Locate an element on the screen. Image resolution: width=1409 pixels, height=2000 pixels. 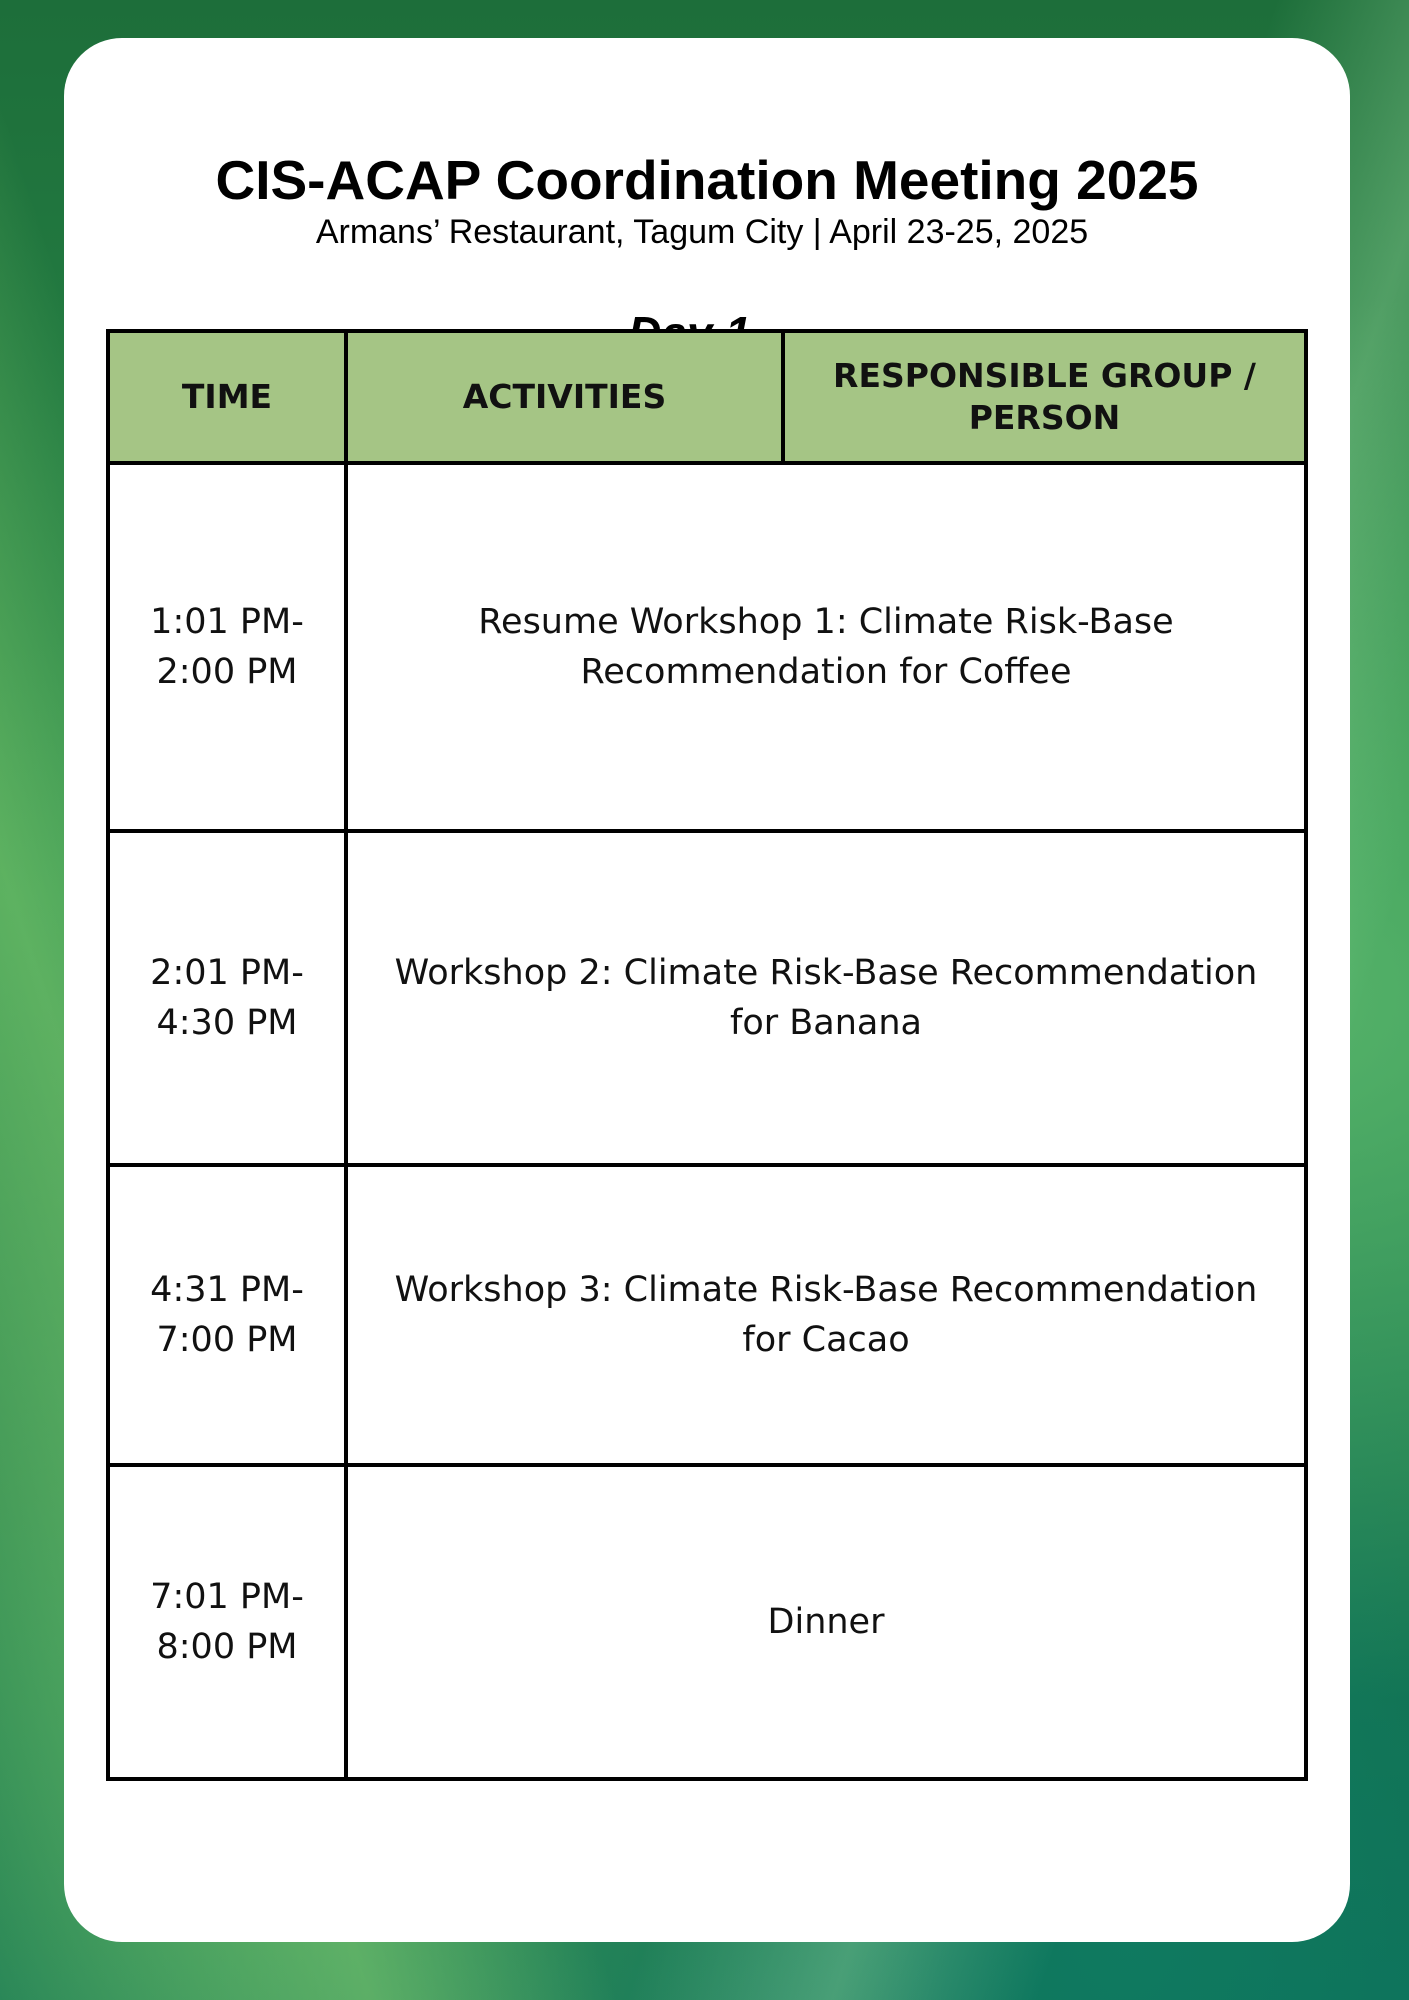
column-header-time: TIME is located at coordinates (227, 397).